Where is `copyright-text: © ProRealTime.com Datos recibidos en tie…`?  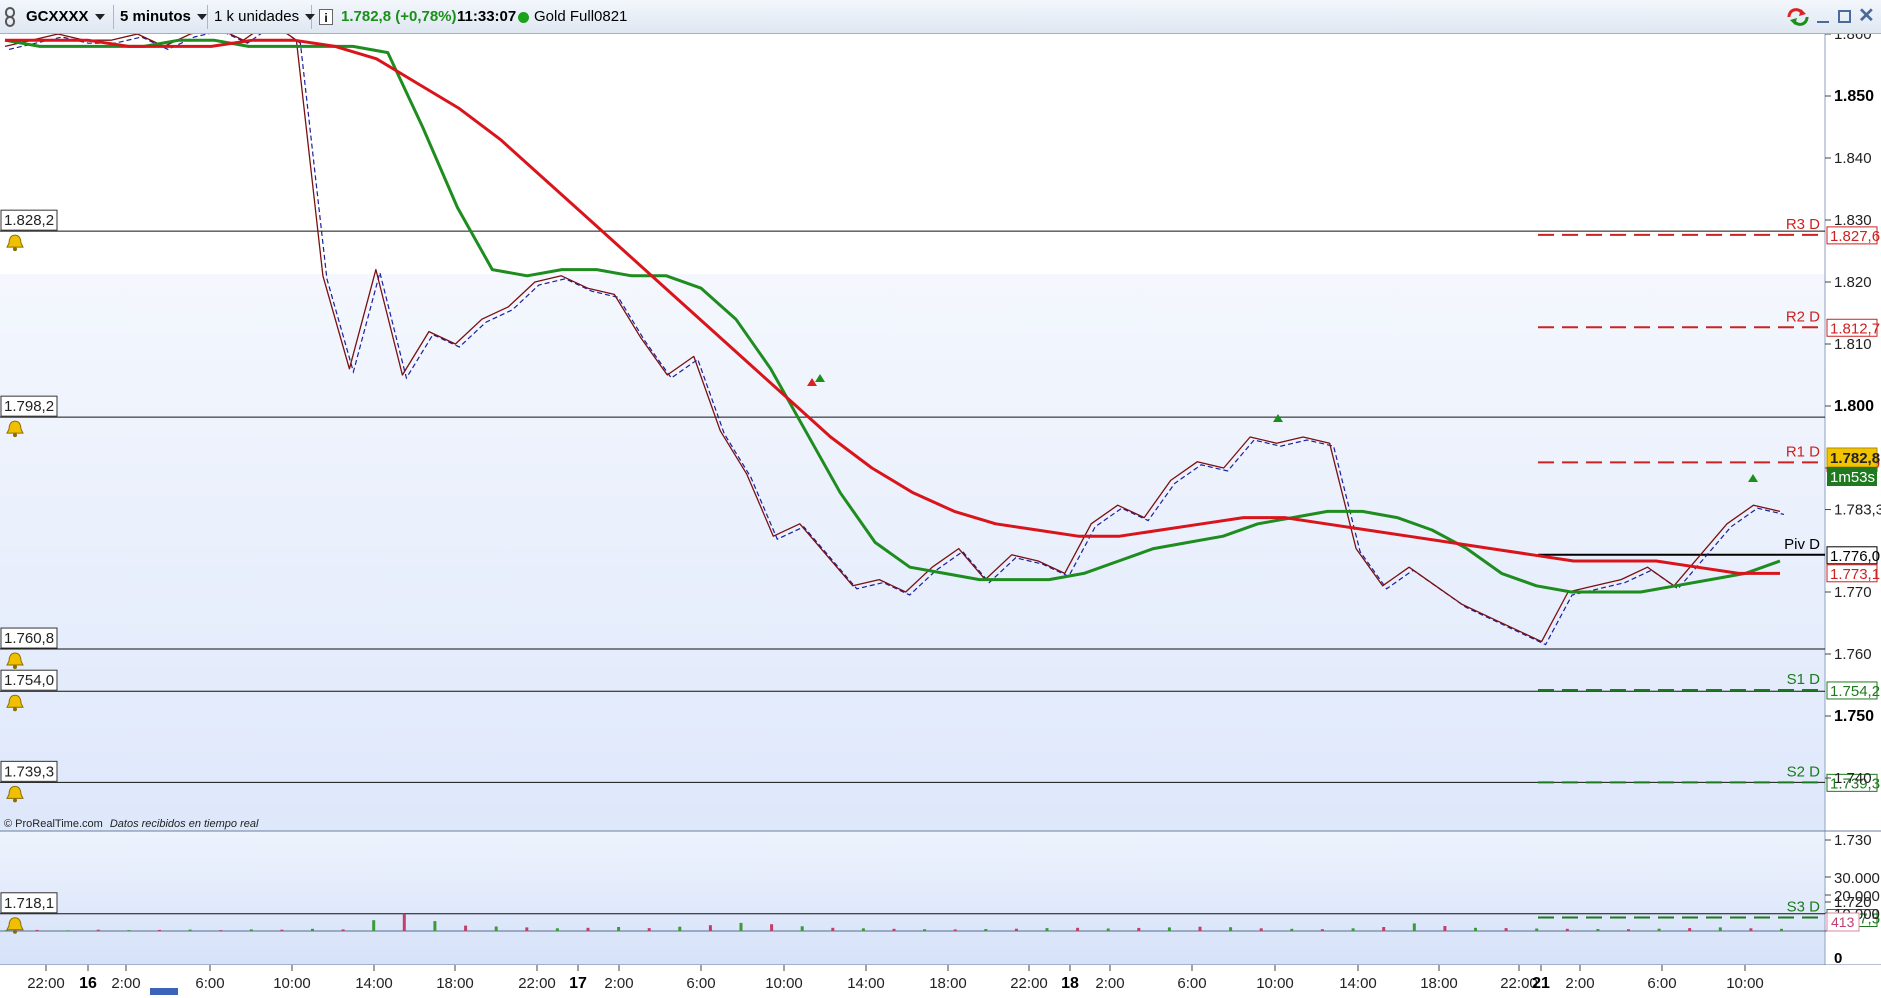
copyright-text: © ProRealTime.com Datos recibidos en tie… is located at coordinates (131, 824).